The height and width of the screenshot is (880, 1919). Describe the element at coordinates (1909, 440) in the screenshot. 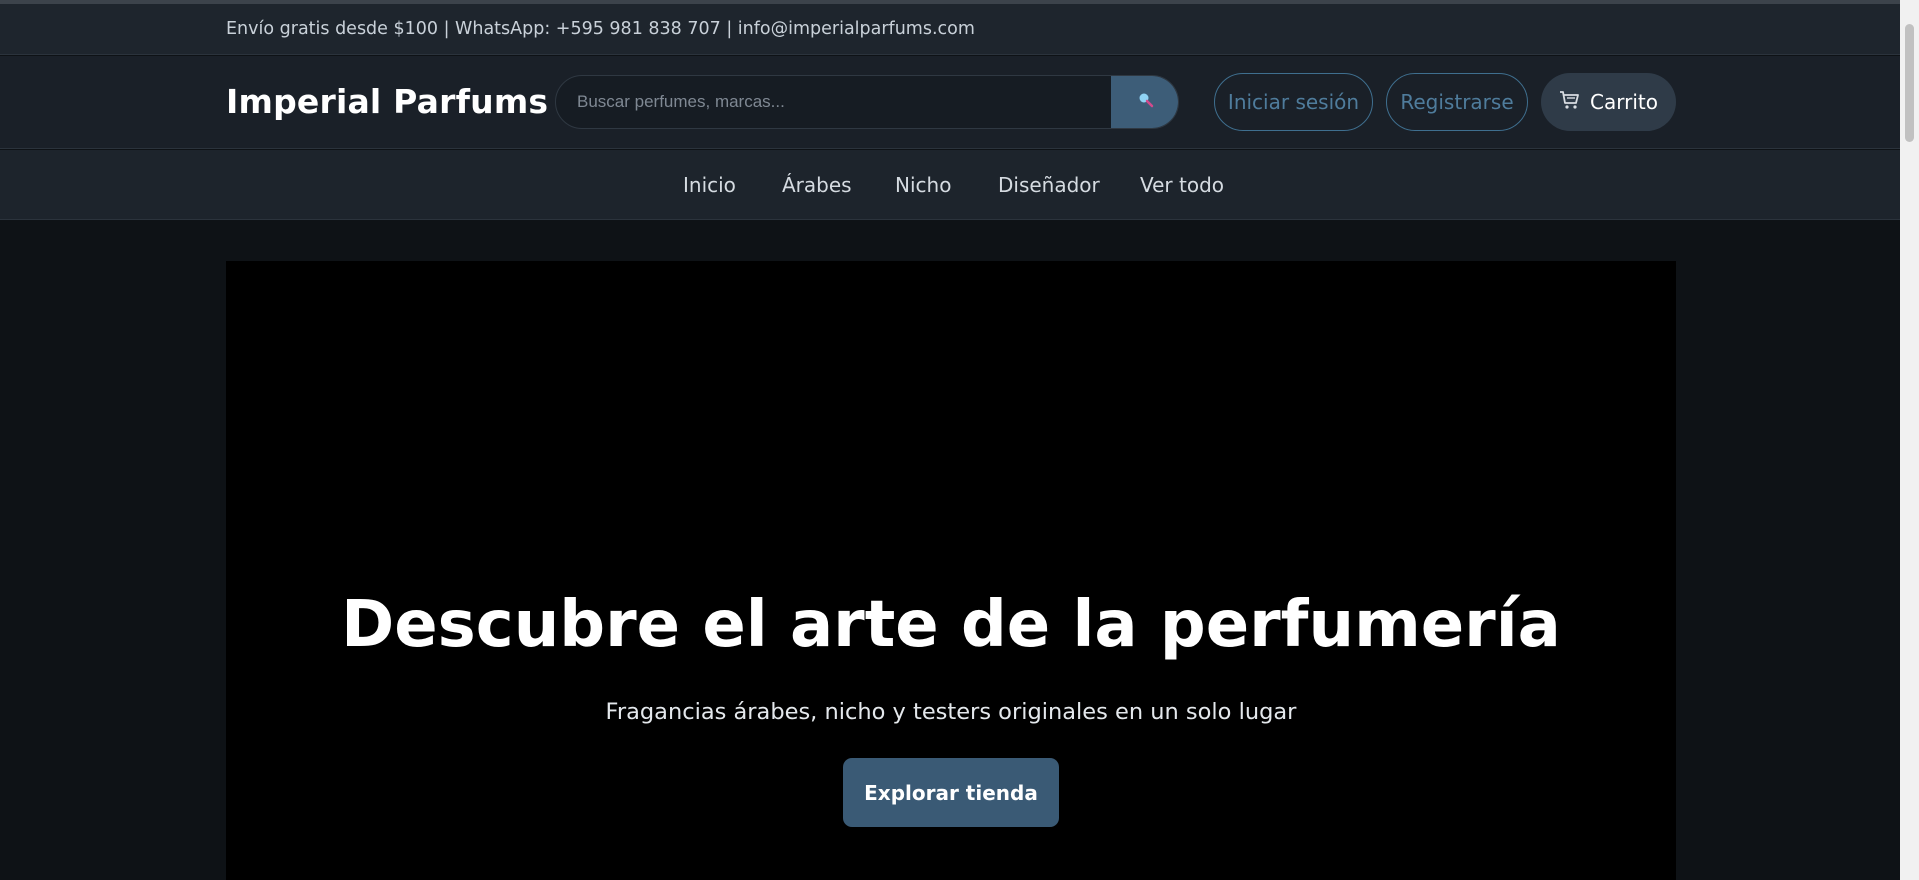

I see `vertical-scrollbar` at that location.